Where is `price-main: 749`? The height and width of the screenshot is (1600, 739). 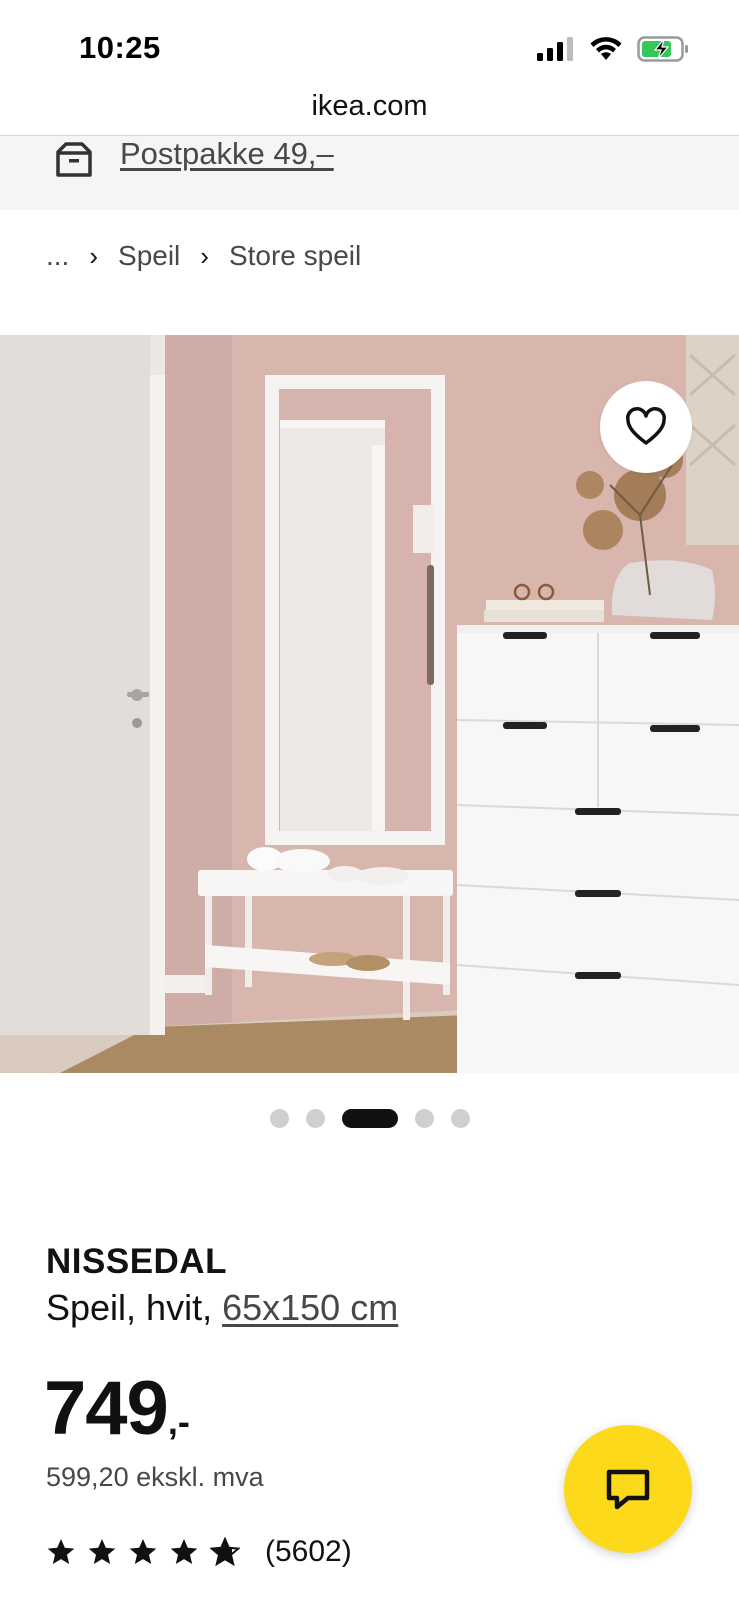 price-main: 749 is located at coordinates (106, 1408).